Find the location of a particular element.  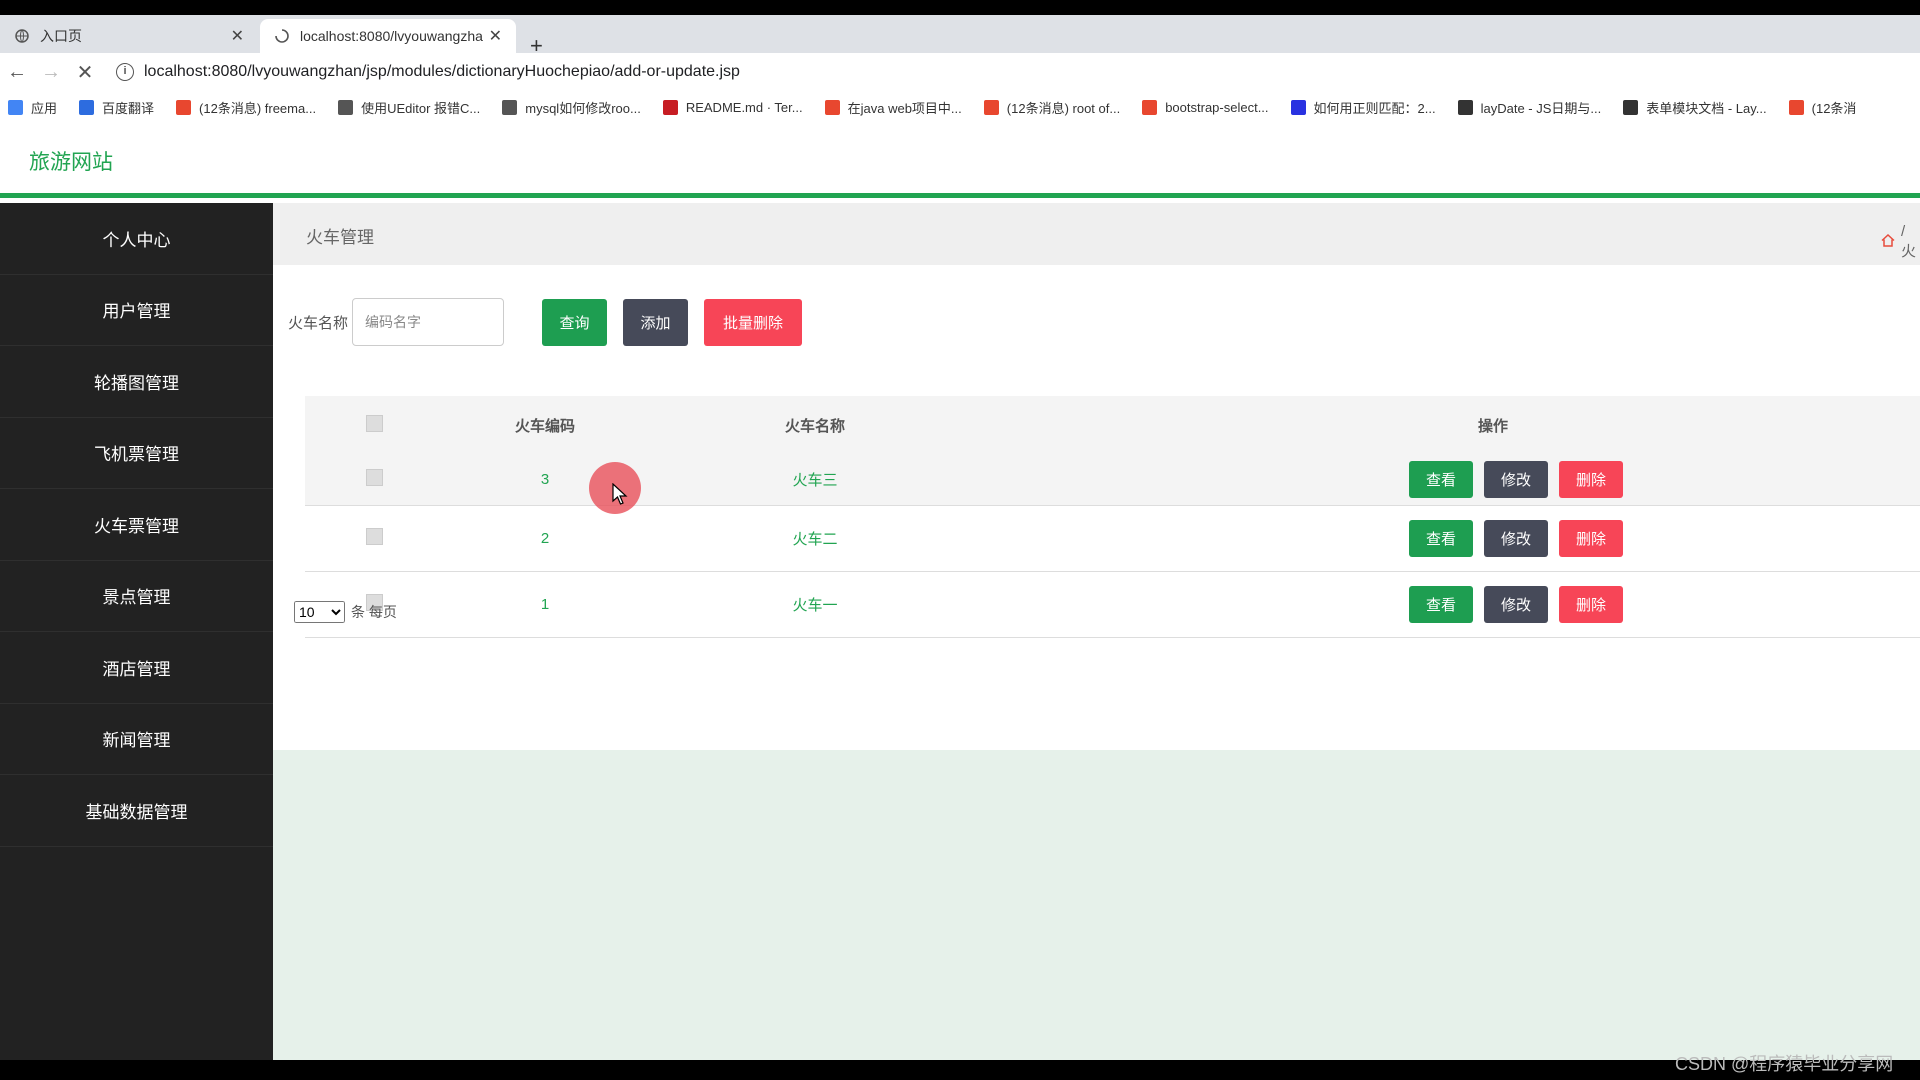

table-row: 1 火车一 查看 修改 删除 is located at coordinates (1112, 605).